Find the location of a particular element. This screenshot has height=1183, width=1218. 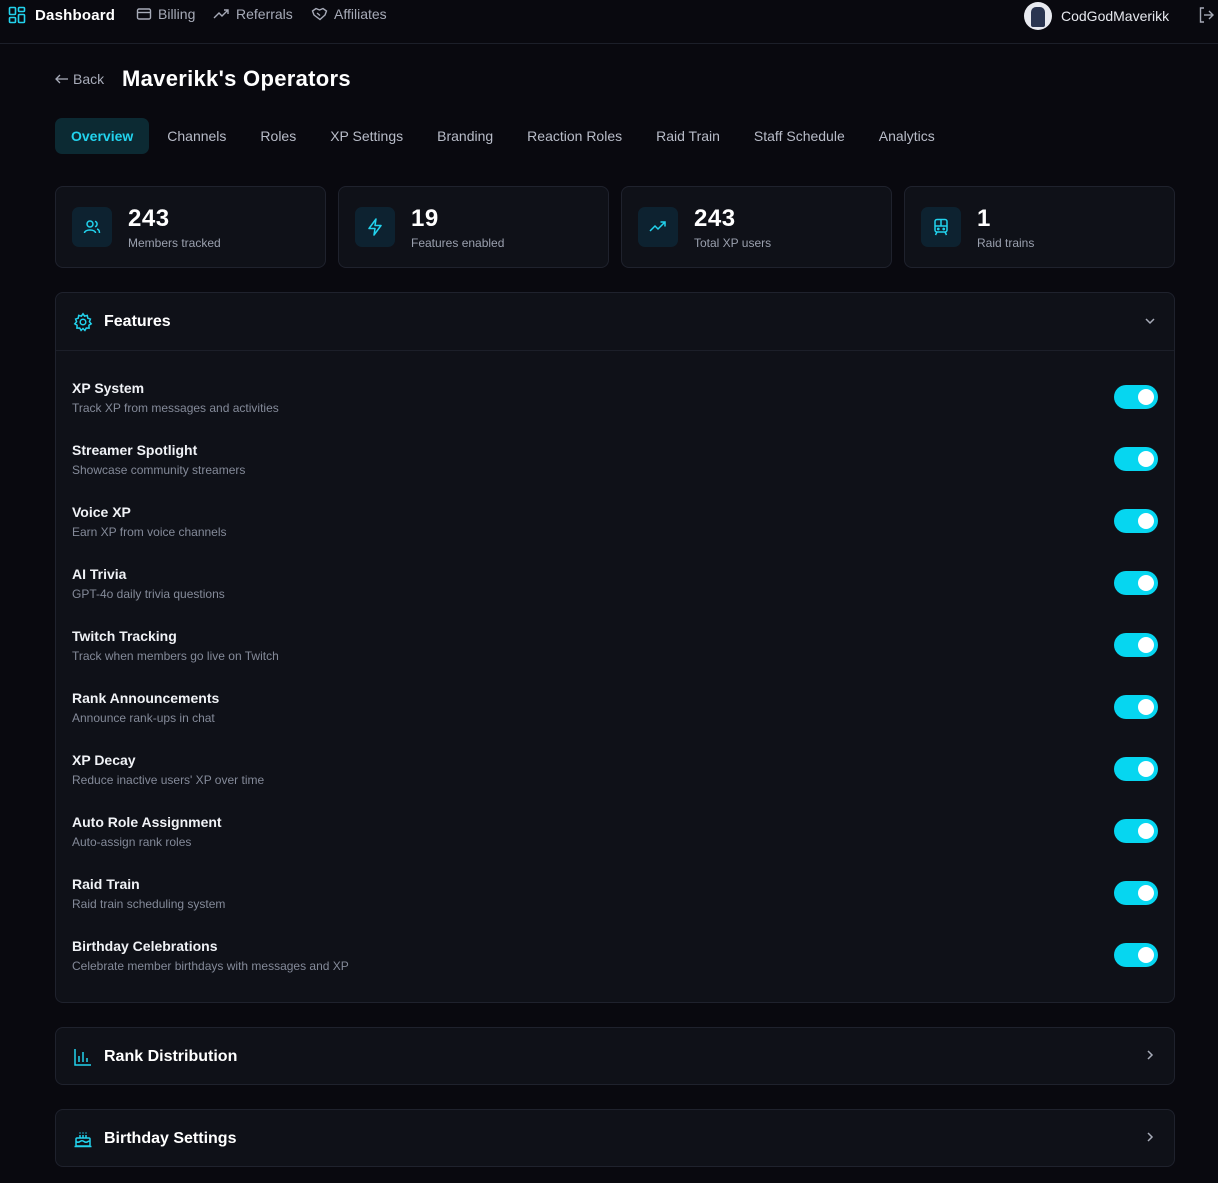

birthday-settings-panel: Birthday Settings is located at coordinates (615, 1138).